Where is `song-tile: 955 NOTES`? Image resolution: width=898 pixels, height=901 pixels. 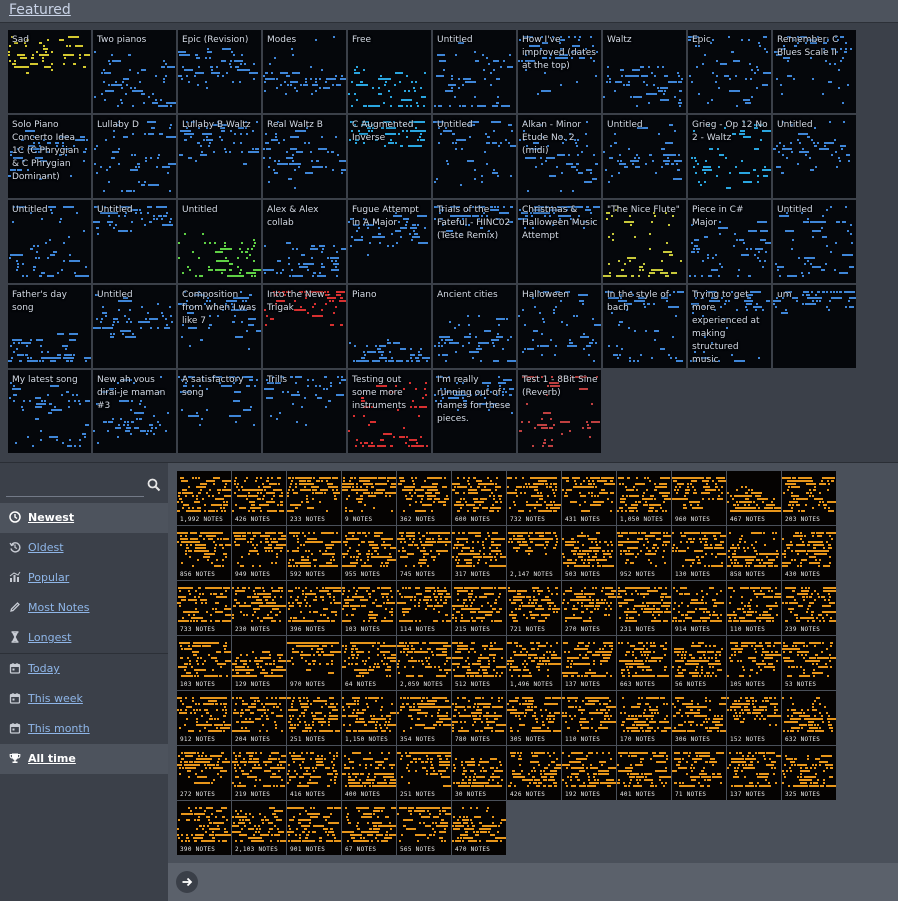 song-tile: 955 NOTES is located at coordinates (369, 553).